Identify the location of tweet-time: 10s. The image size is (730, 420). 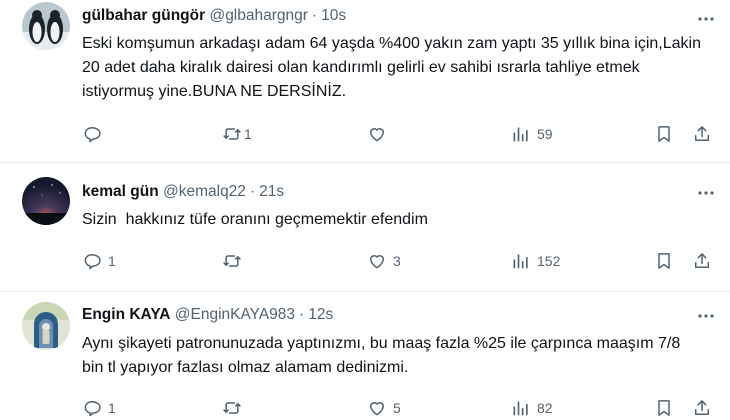
(333, 15).